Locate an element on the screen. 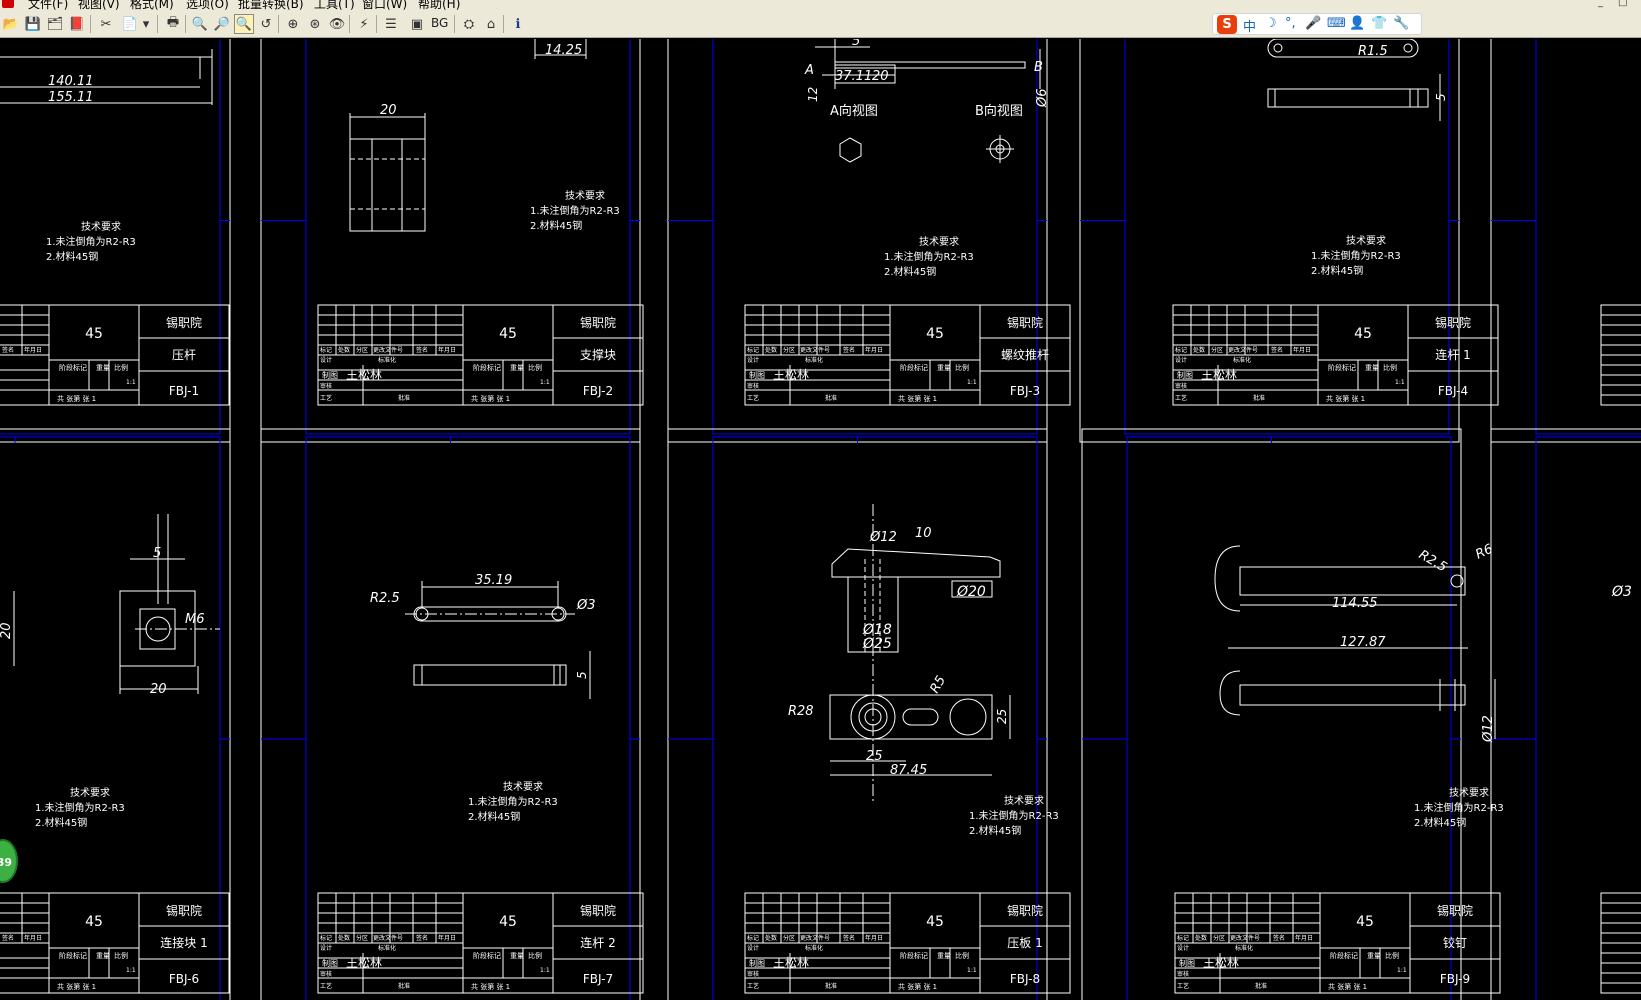 The height and width of the screenshot is (1000, 1641). dim-r5: R5 is located at coordinates (938, 685).